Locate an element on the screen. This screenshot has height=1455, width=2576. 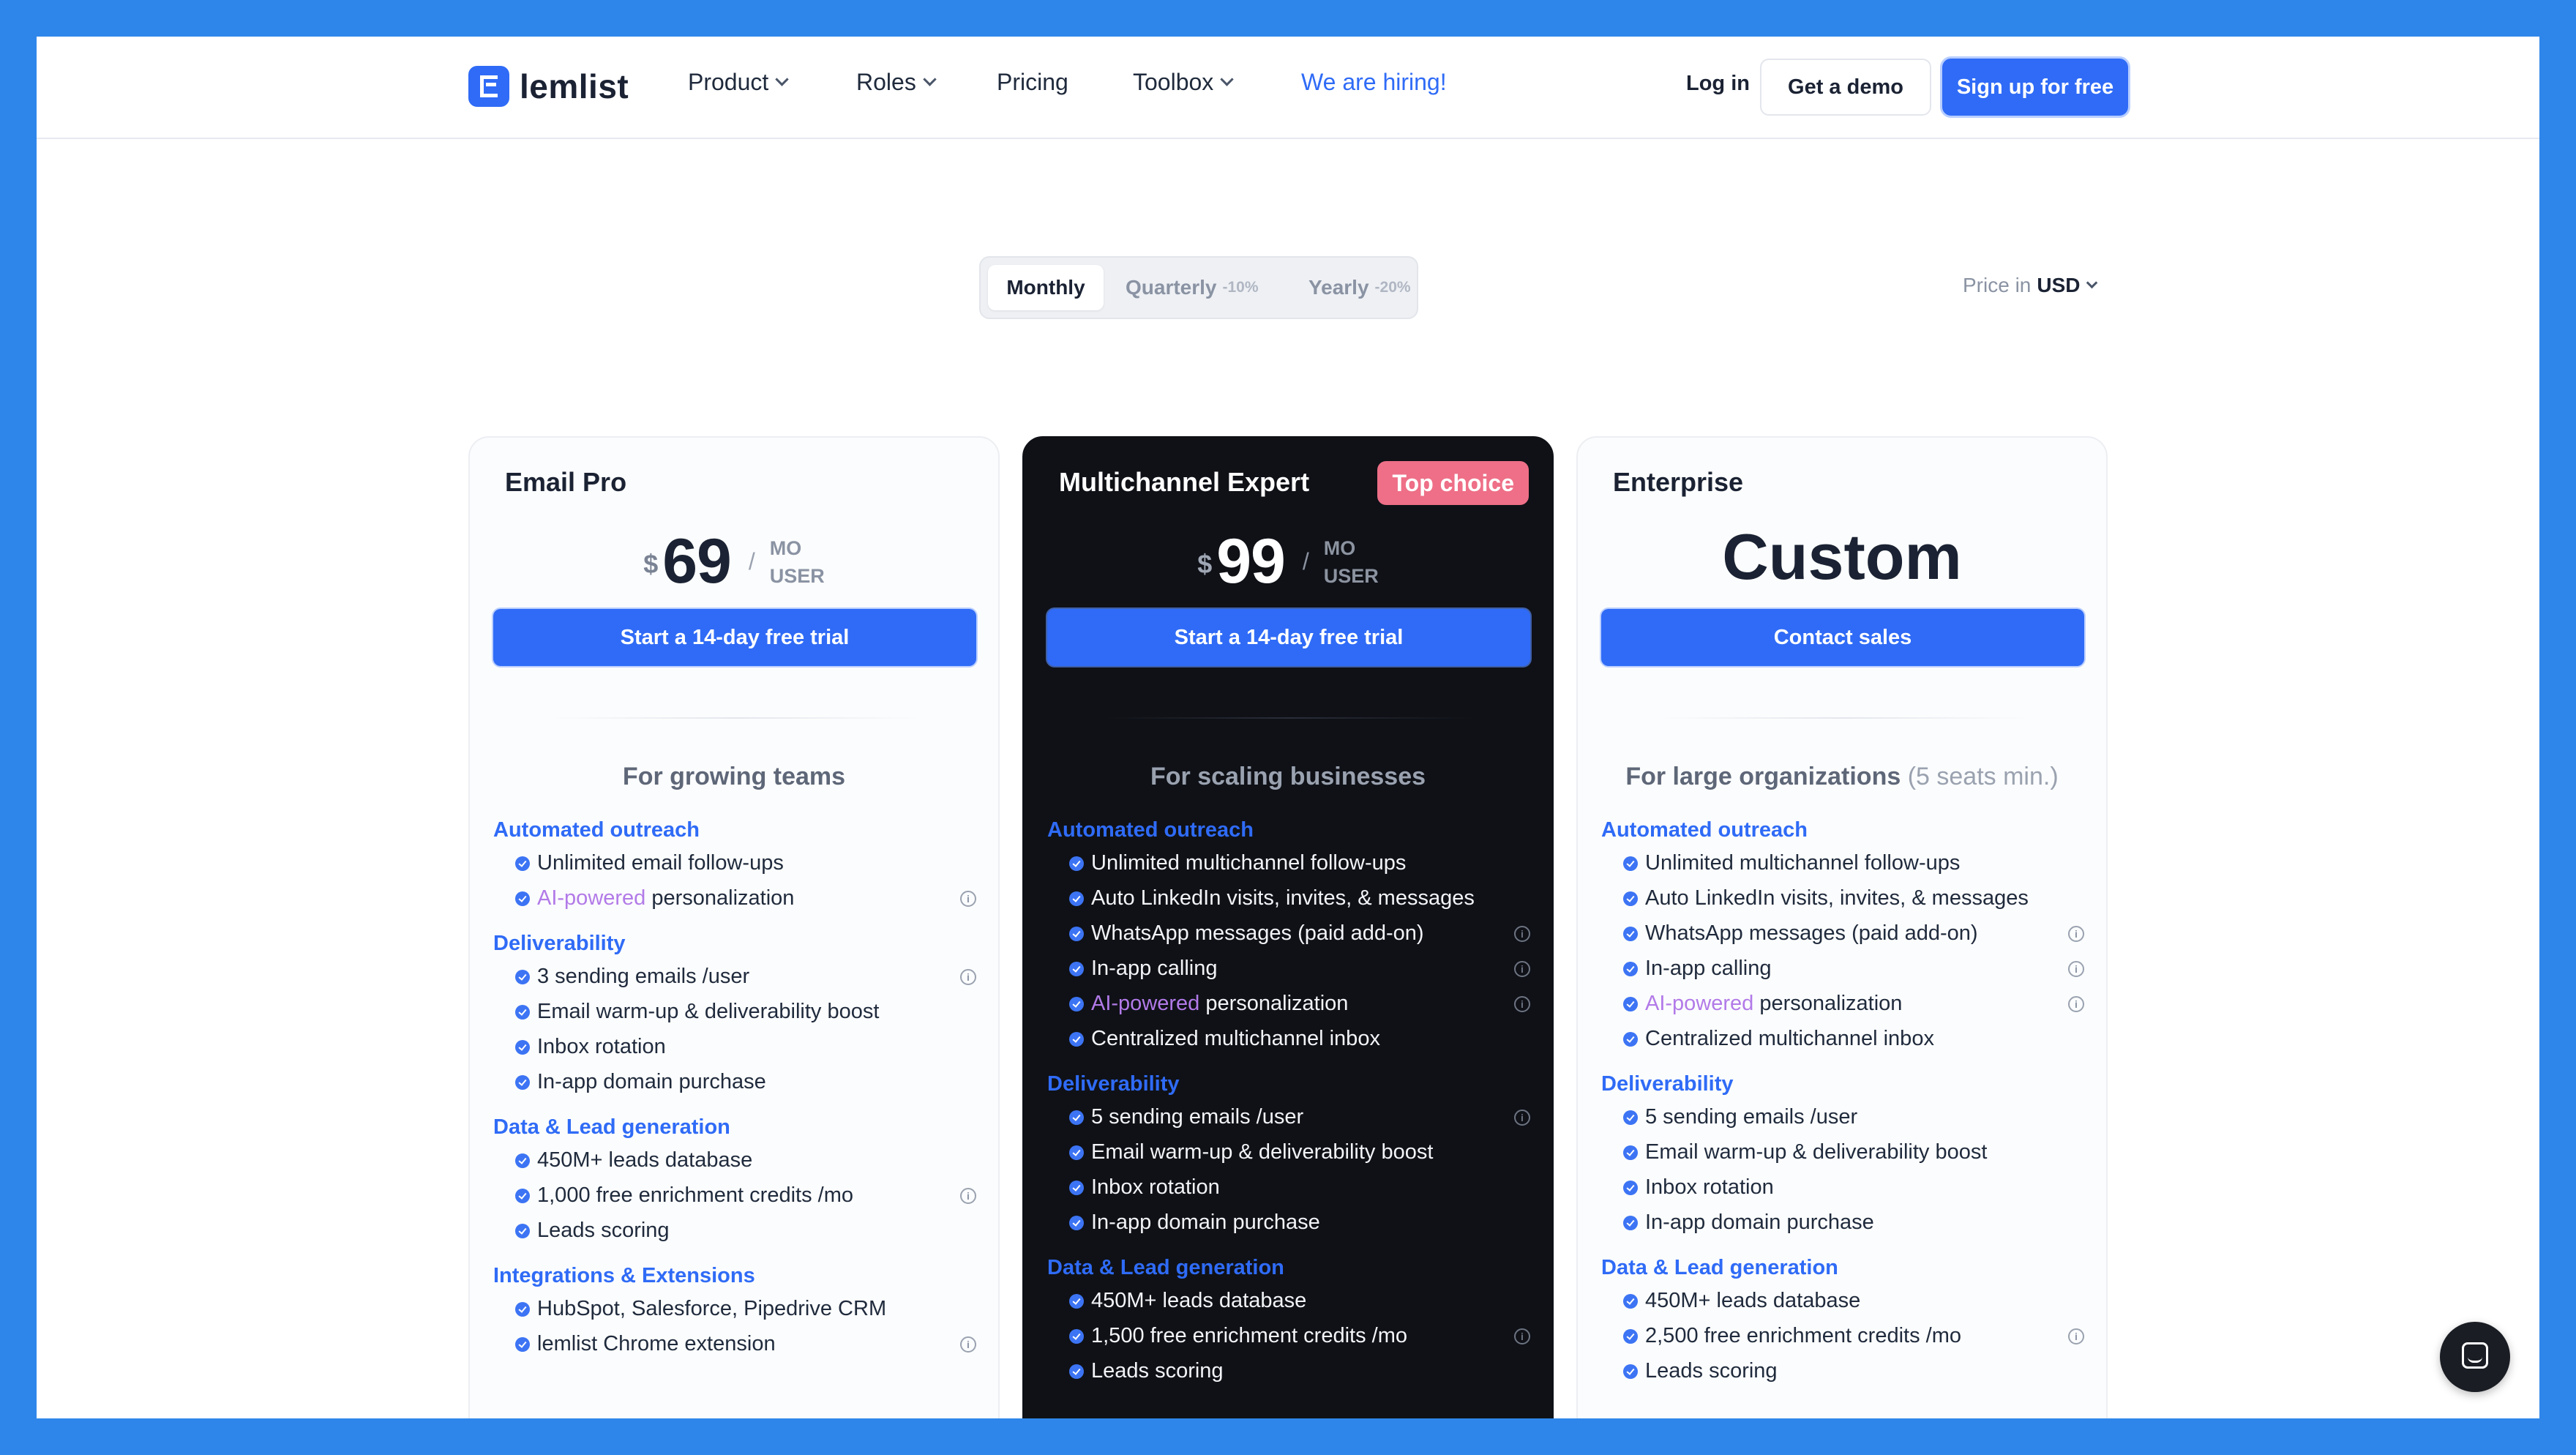
contact-sales-button: Contact sales is located at coordinates (1842, 637).